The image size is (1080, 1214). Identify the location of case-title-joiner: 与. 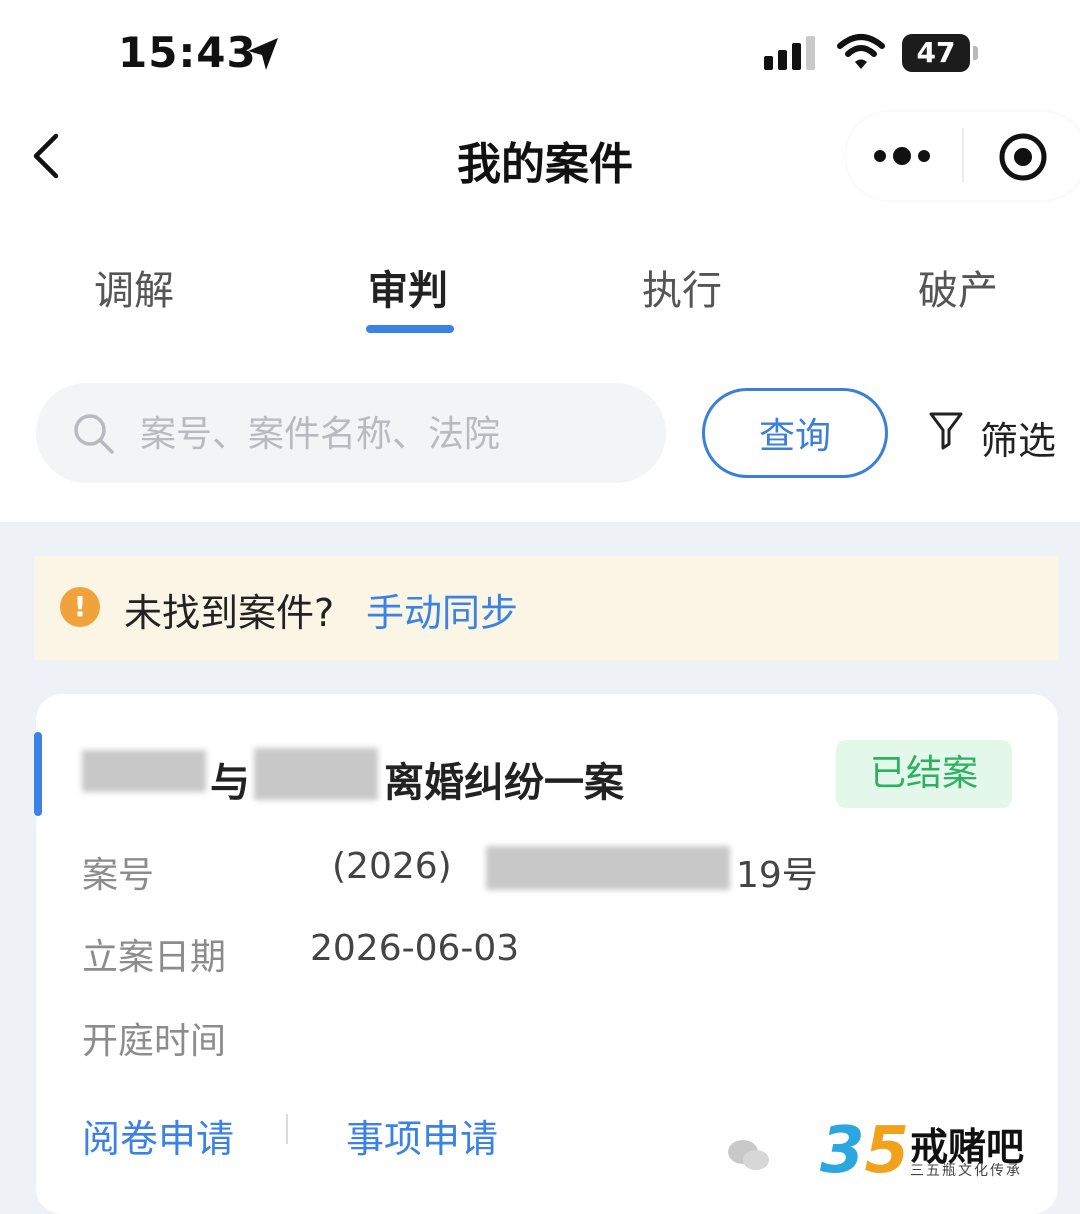
(230, 783).